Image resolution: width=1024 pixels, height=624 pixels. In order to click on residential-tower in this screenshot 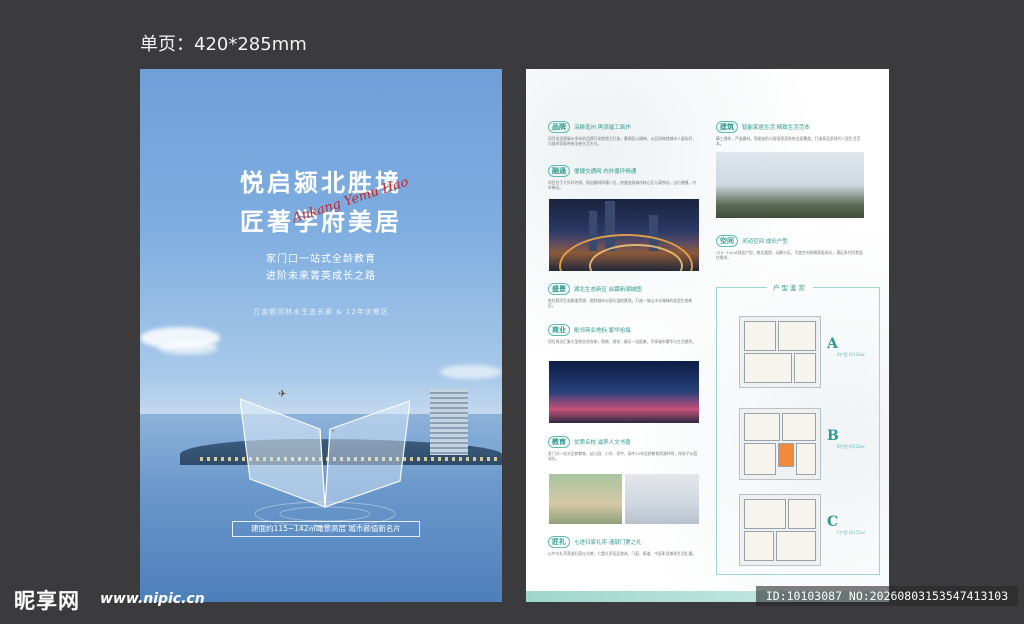, I will do `click(449, 422)`.